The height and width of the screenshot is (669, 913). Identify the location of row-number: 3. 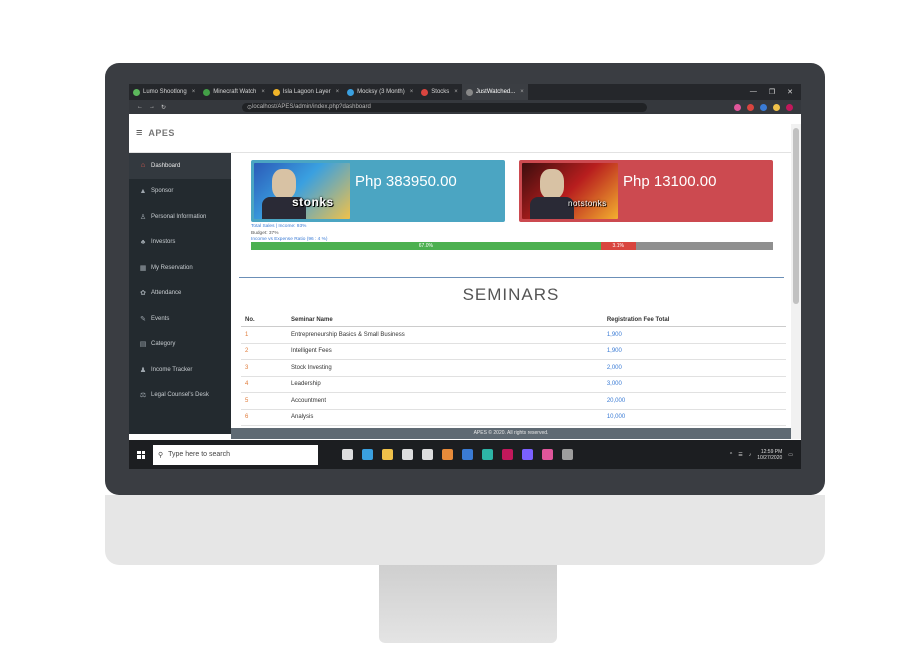
(264, 368).